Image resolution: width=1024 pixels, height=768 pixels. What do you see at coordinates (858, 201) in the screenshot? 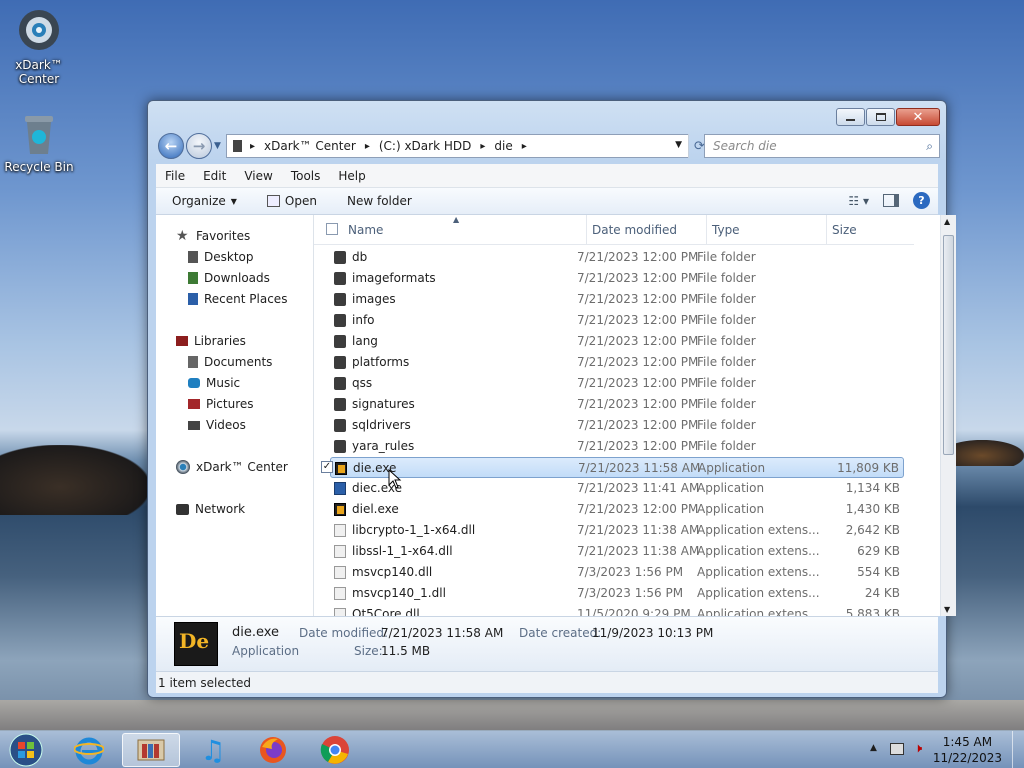
I see `view-options-button: ☷ ▾` at bounding box center [858, 201].